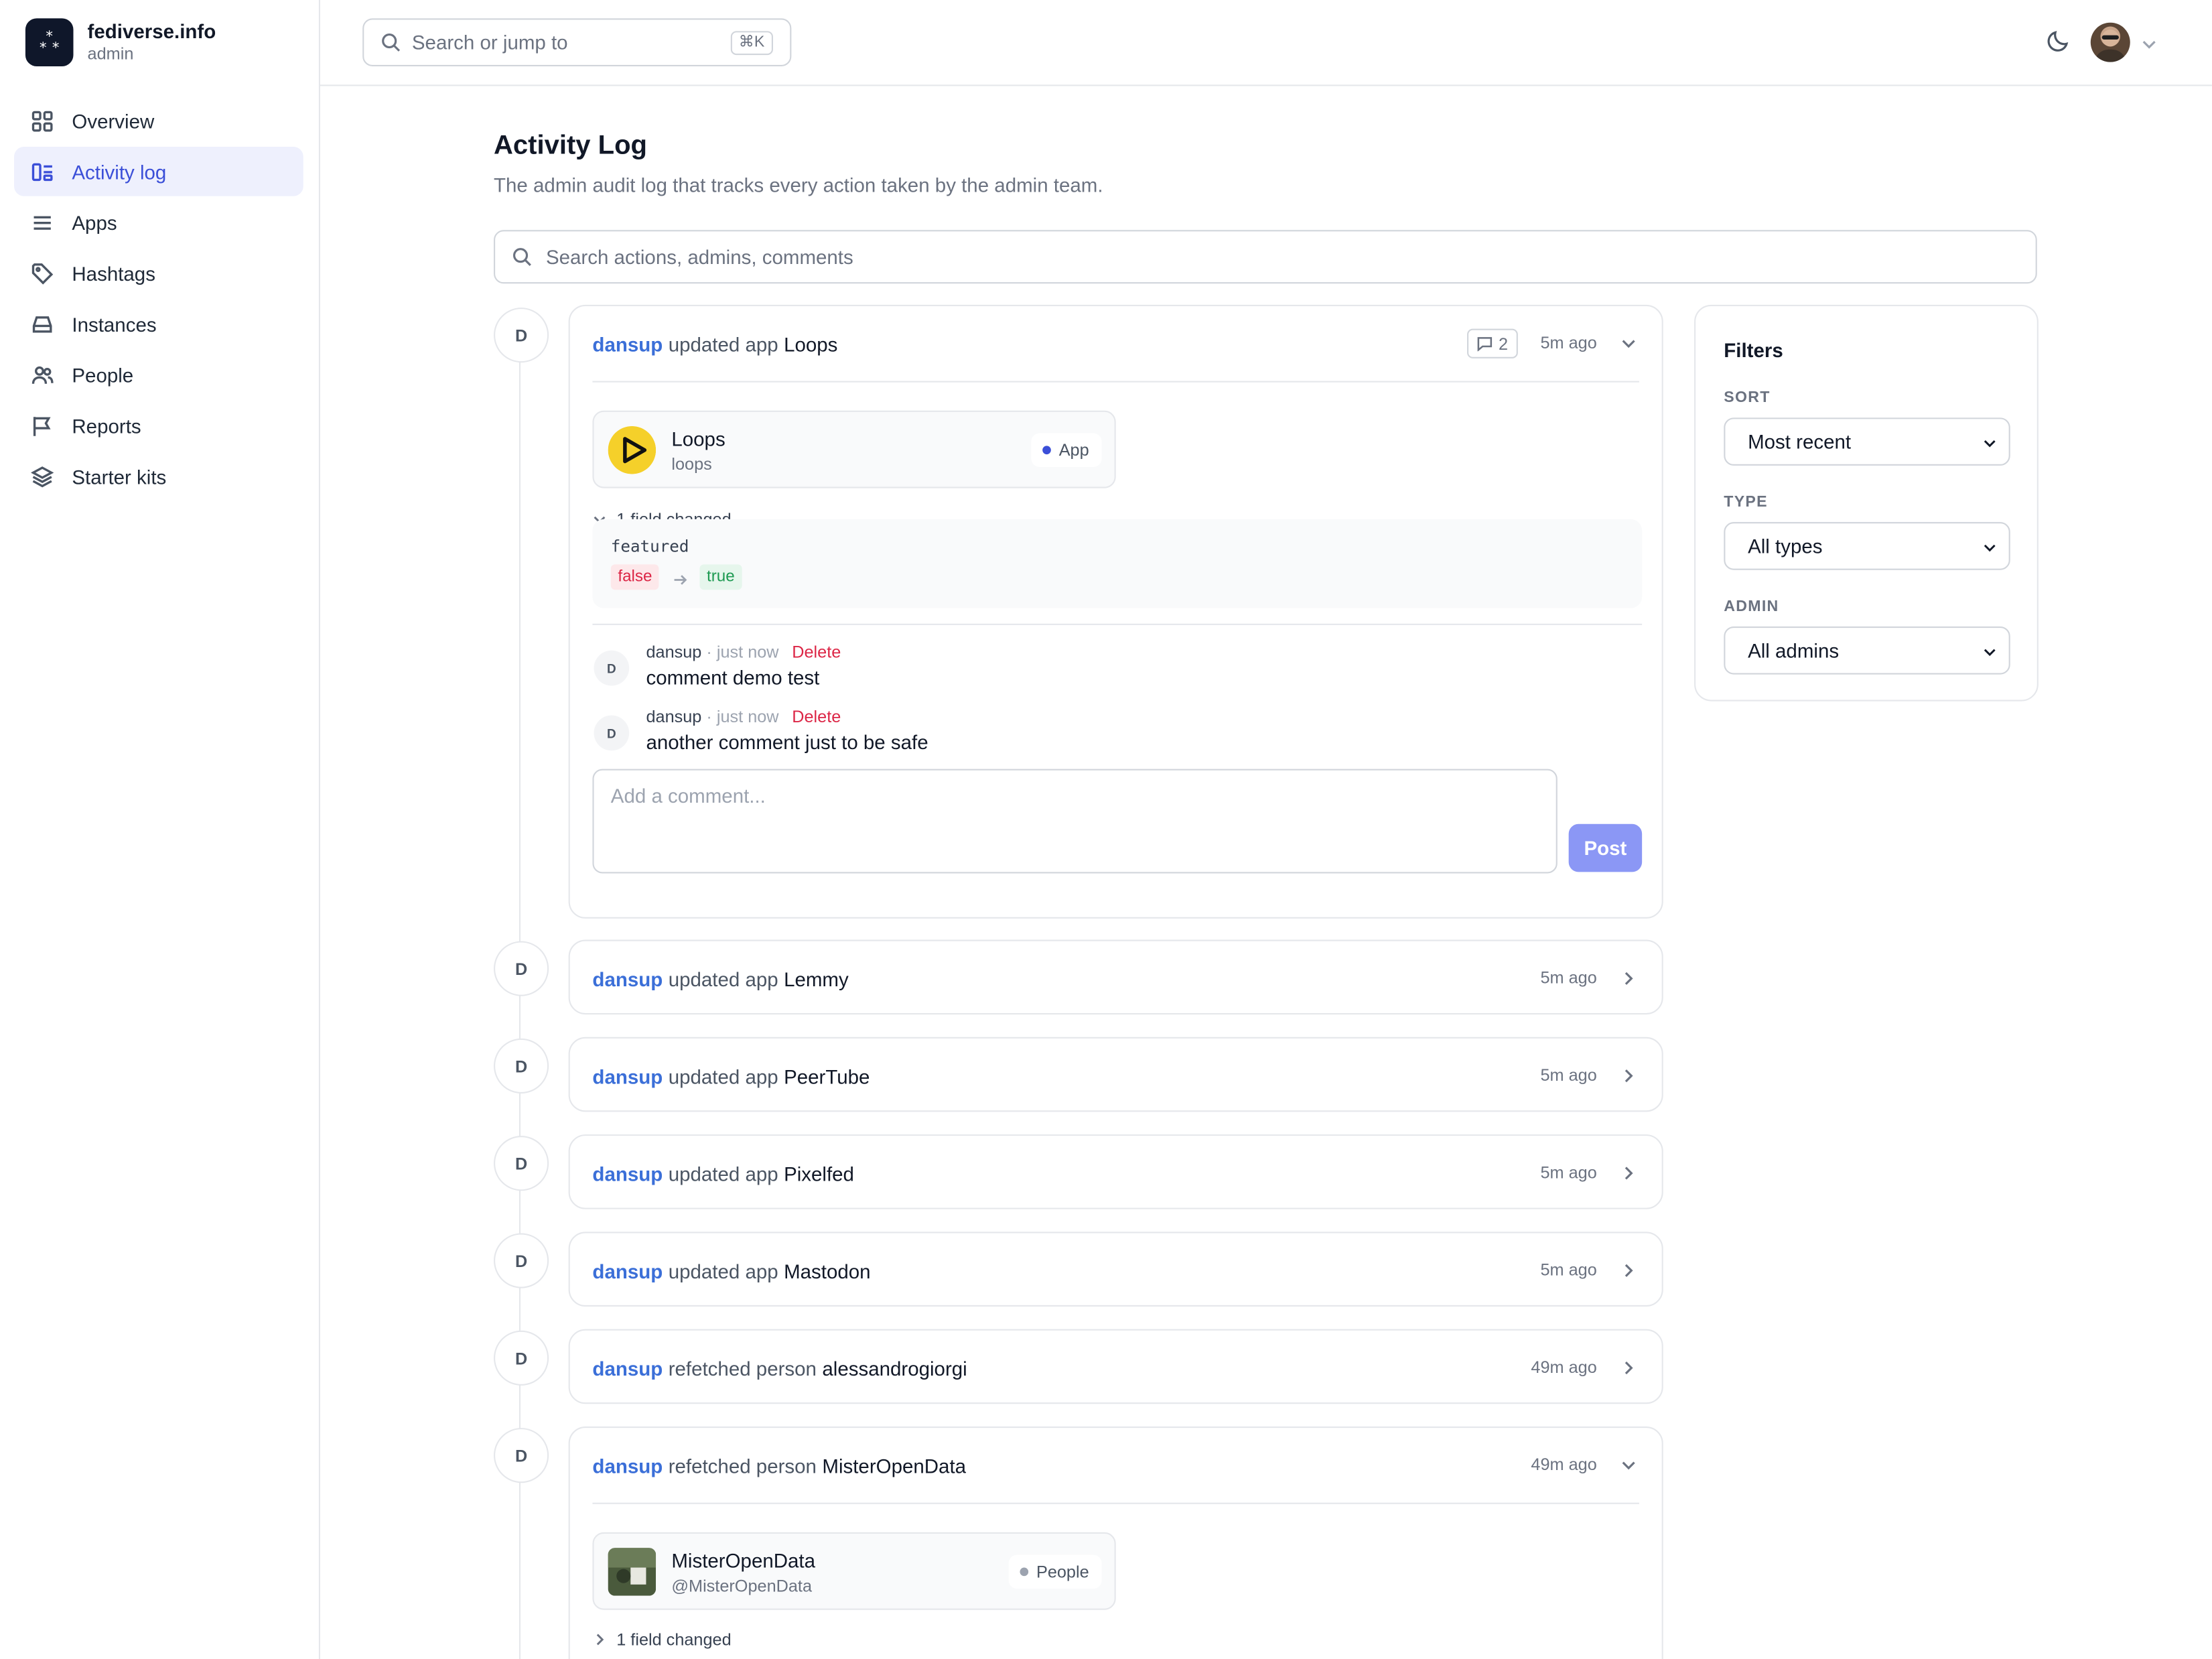 This screenshot has width=2212, height=1659. Describe the element at coordinates (1116, 977) in the screenshot. I see `activity-entry: dansup updated app Lemmy 5m ago` at that location.